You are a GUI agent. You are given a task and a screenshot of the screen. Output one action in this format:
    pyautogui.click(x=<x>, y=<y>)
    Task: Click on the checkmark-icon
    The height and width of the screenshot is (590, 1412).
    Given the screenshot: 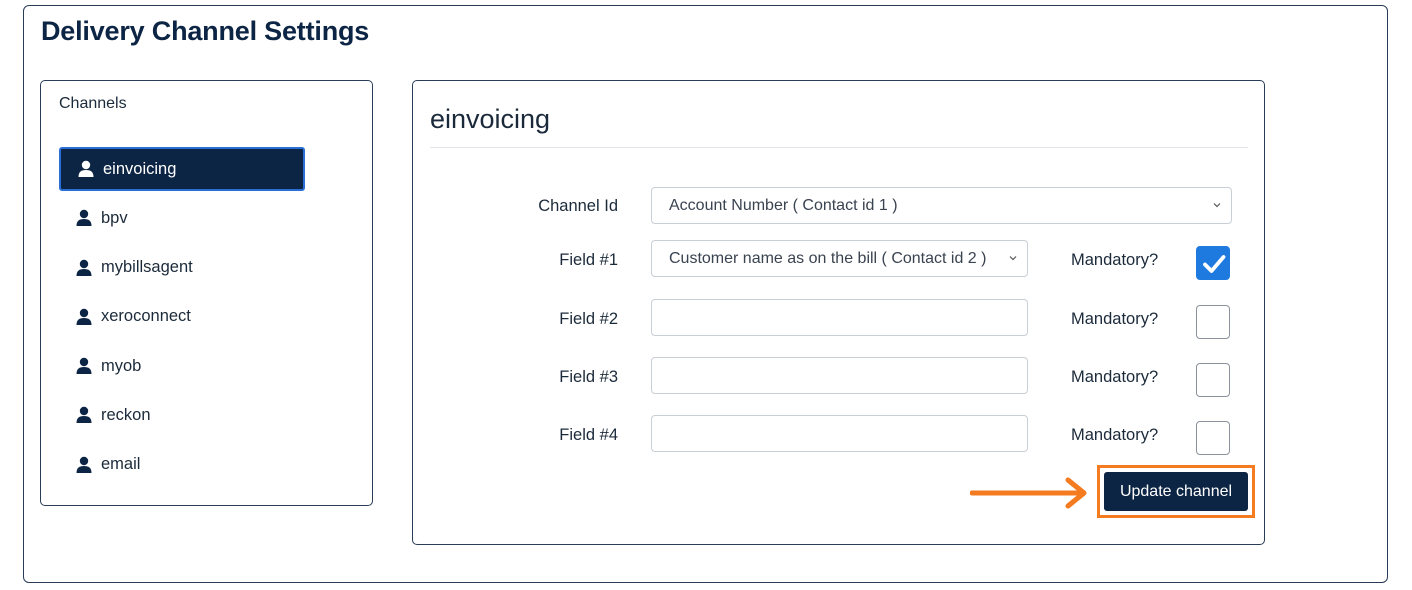 What is the action you would take?
    pyautogui.click(x=1214, y=264)
    